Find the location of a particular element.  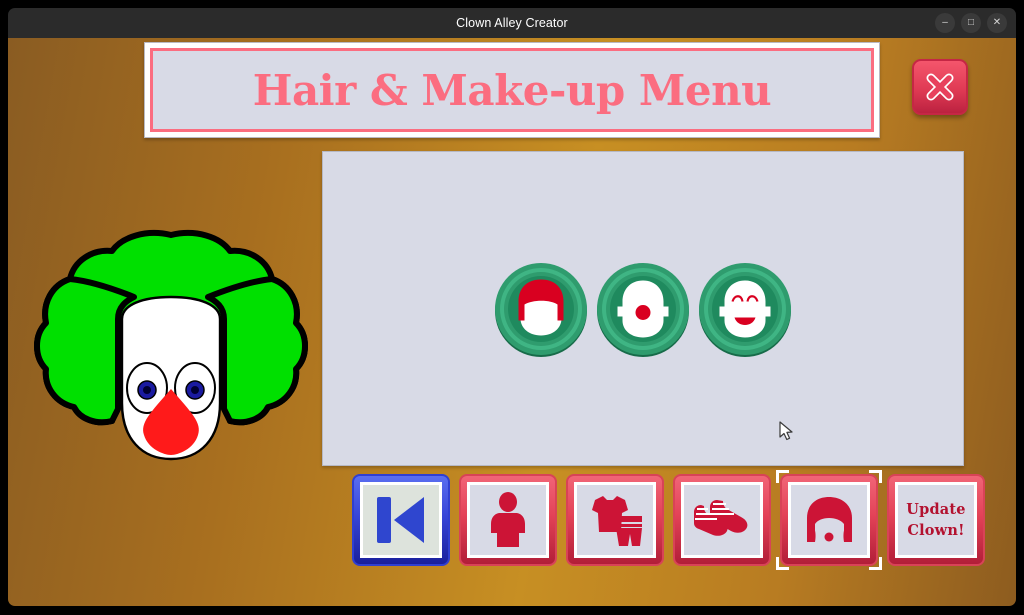

previous-track-icon is located at coordinates (400, 520).